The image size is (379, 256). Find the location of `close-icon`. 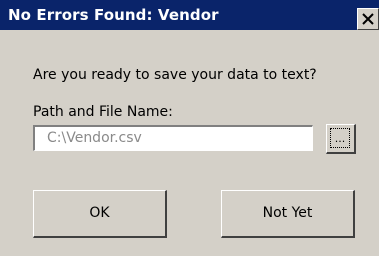

close-icon is located at coordinates (368, 19).